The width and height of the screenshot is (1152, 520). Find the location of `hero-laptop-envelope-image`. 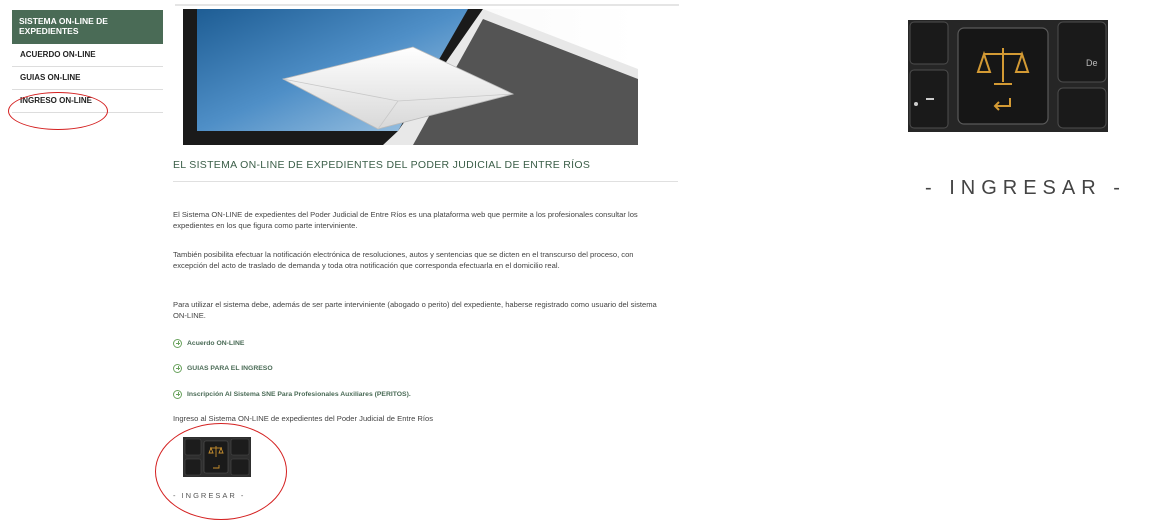

hero-laptop-envelope-image is located at coordinates (410, 77).